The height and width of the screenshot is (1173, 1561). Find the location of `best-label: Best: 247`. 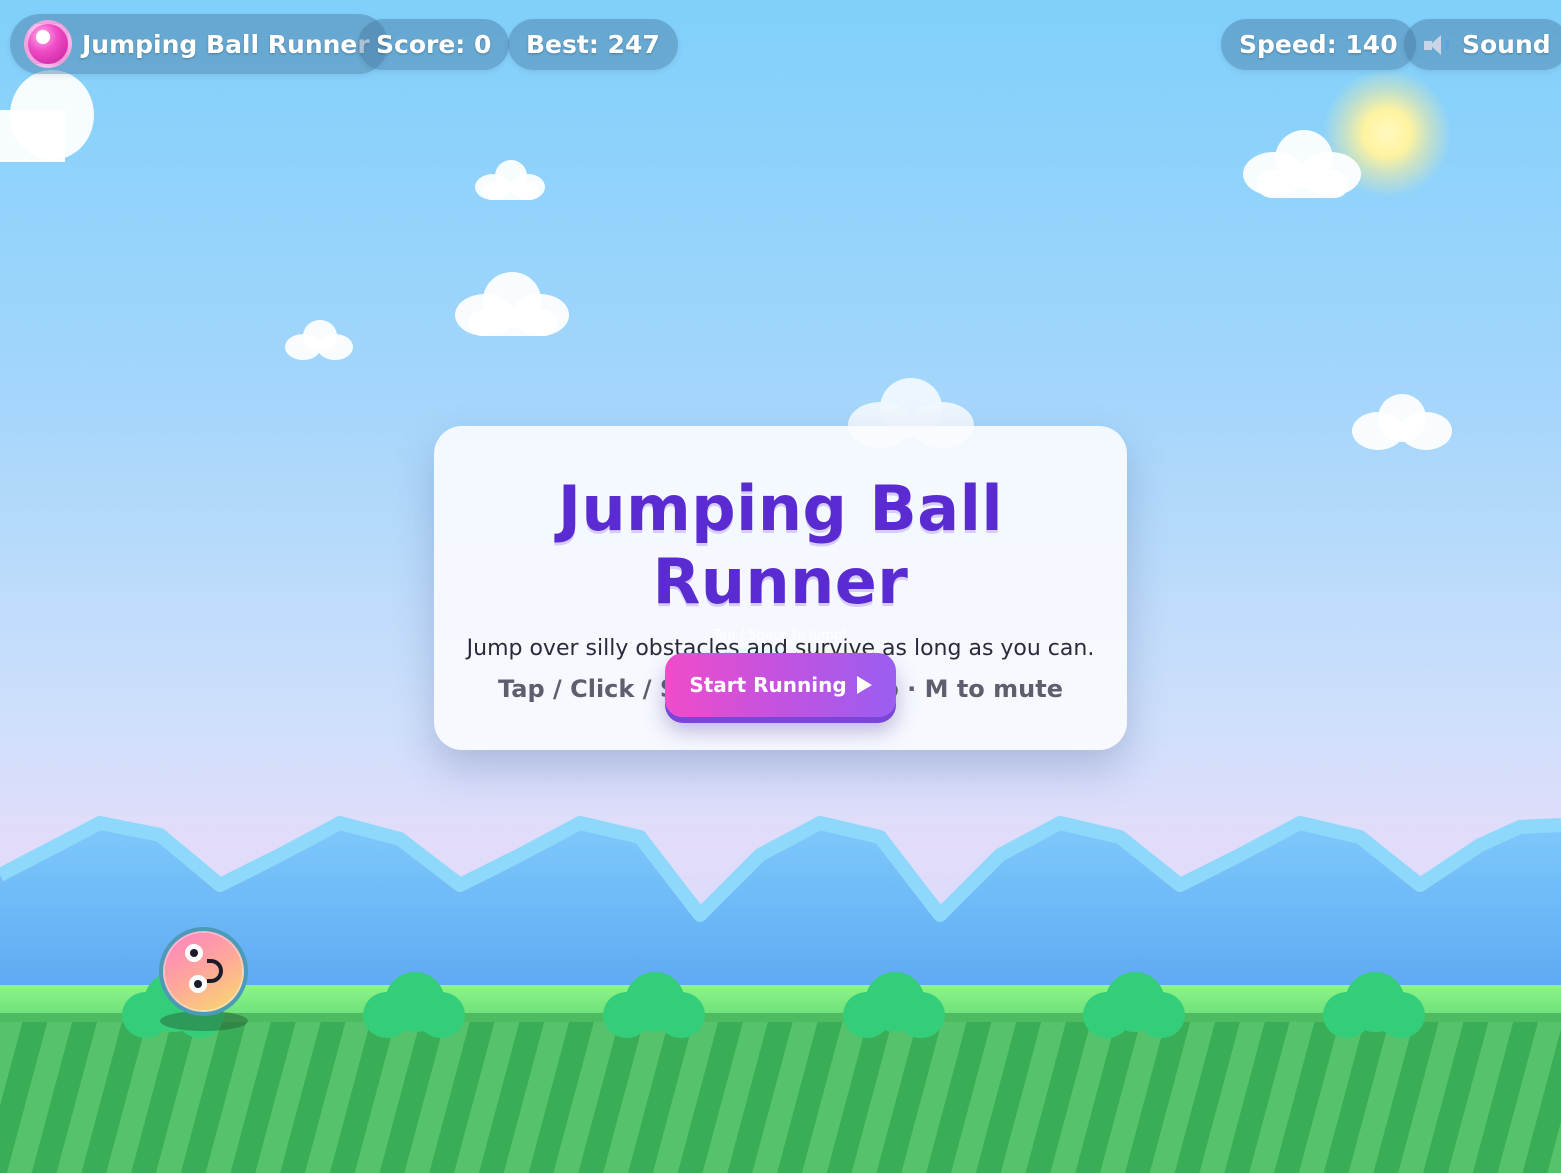

best-label: Best: 247 is located at coordinates (593, 44).